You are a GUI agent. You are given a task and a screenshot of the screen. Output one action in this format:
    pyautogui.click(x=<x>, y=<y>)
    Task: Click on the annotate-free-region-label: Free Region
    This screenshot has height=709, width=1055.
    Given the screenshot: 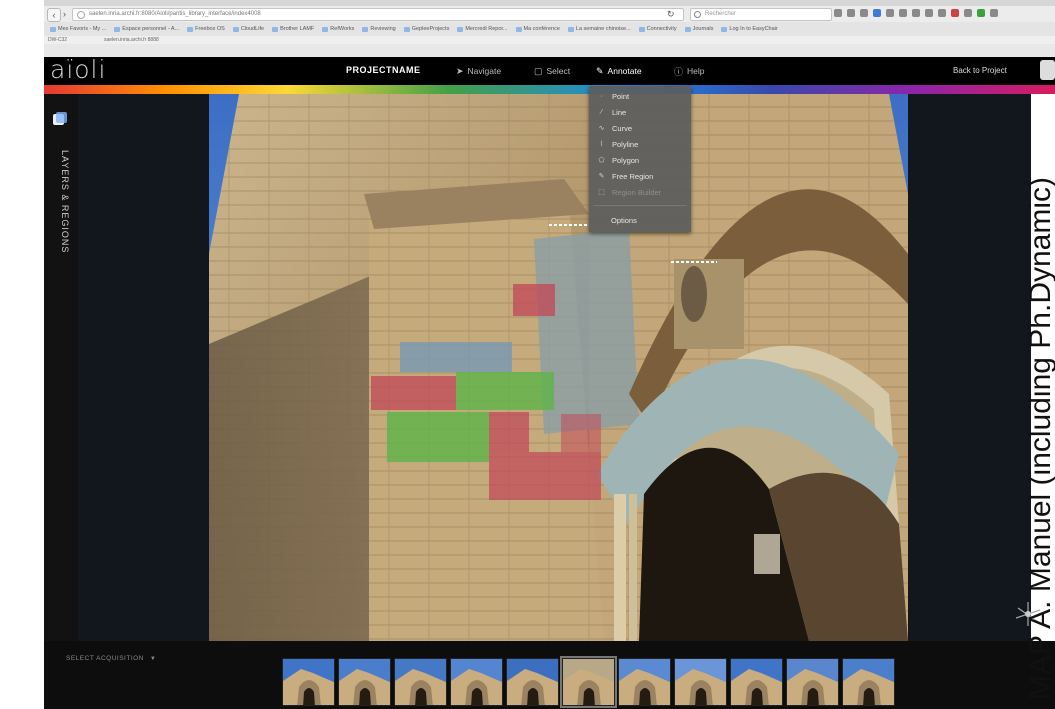 What is the action you would take?
    pyautogui.click(x=633, y=176)
    